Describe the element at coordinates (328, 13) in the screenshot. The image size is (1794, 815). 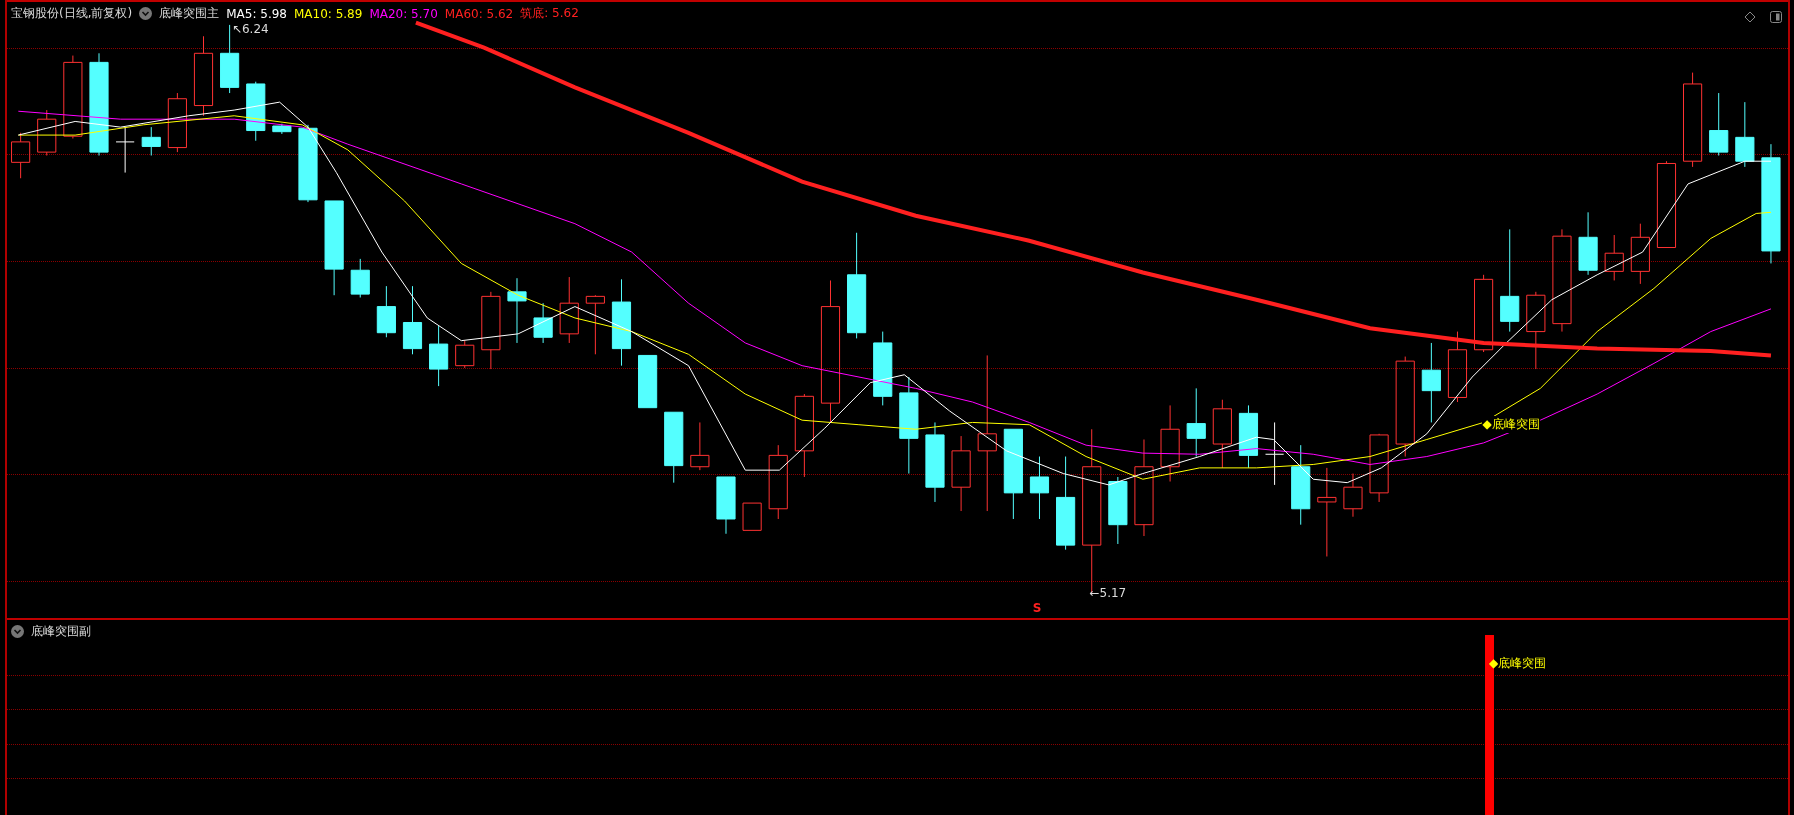
I see `indicator-value: MA10: 5.89` at that location.